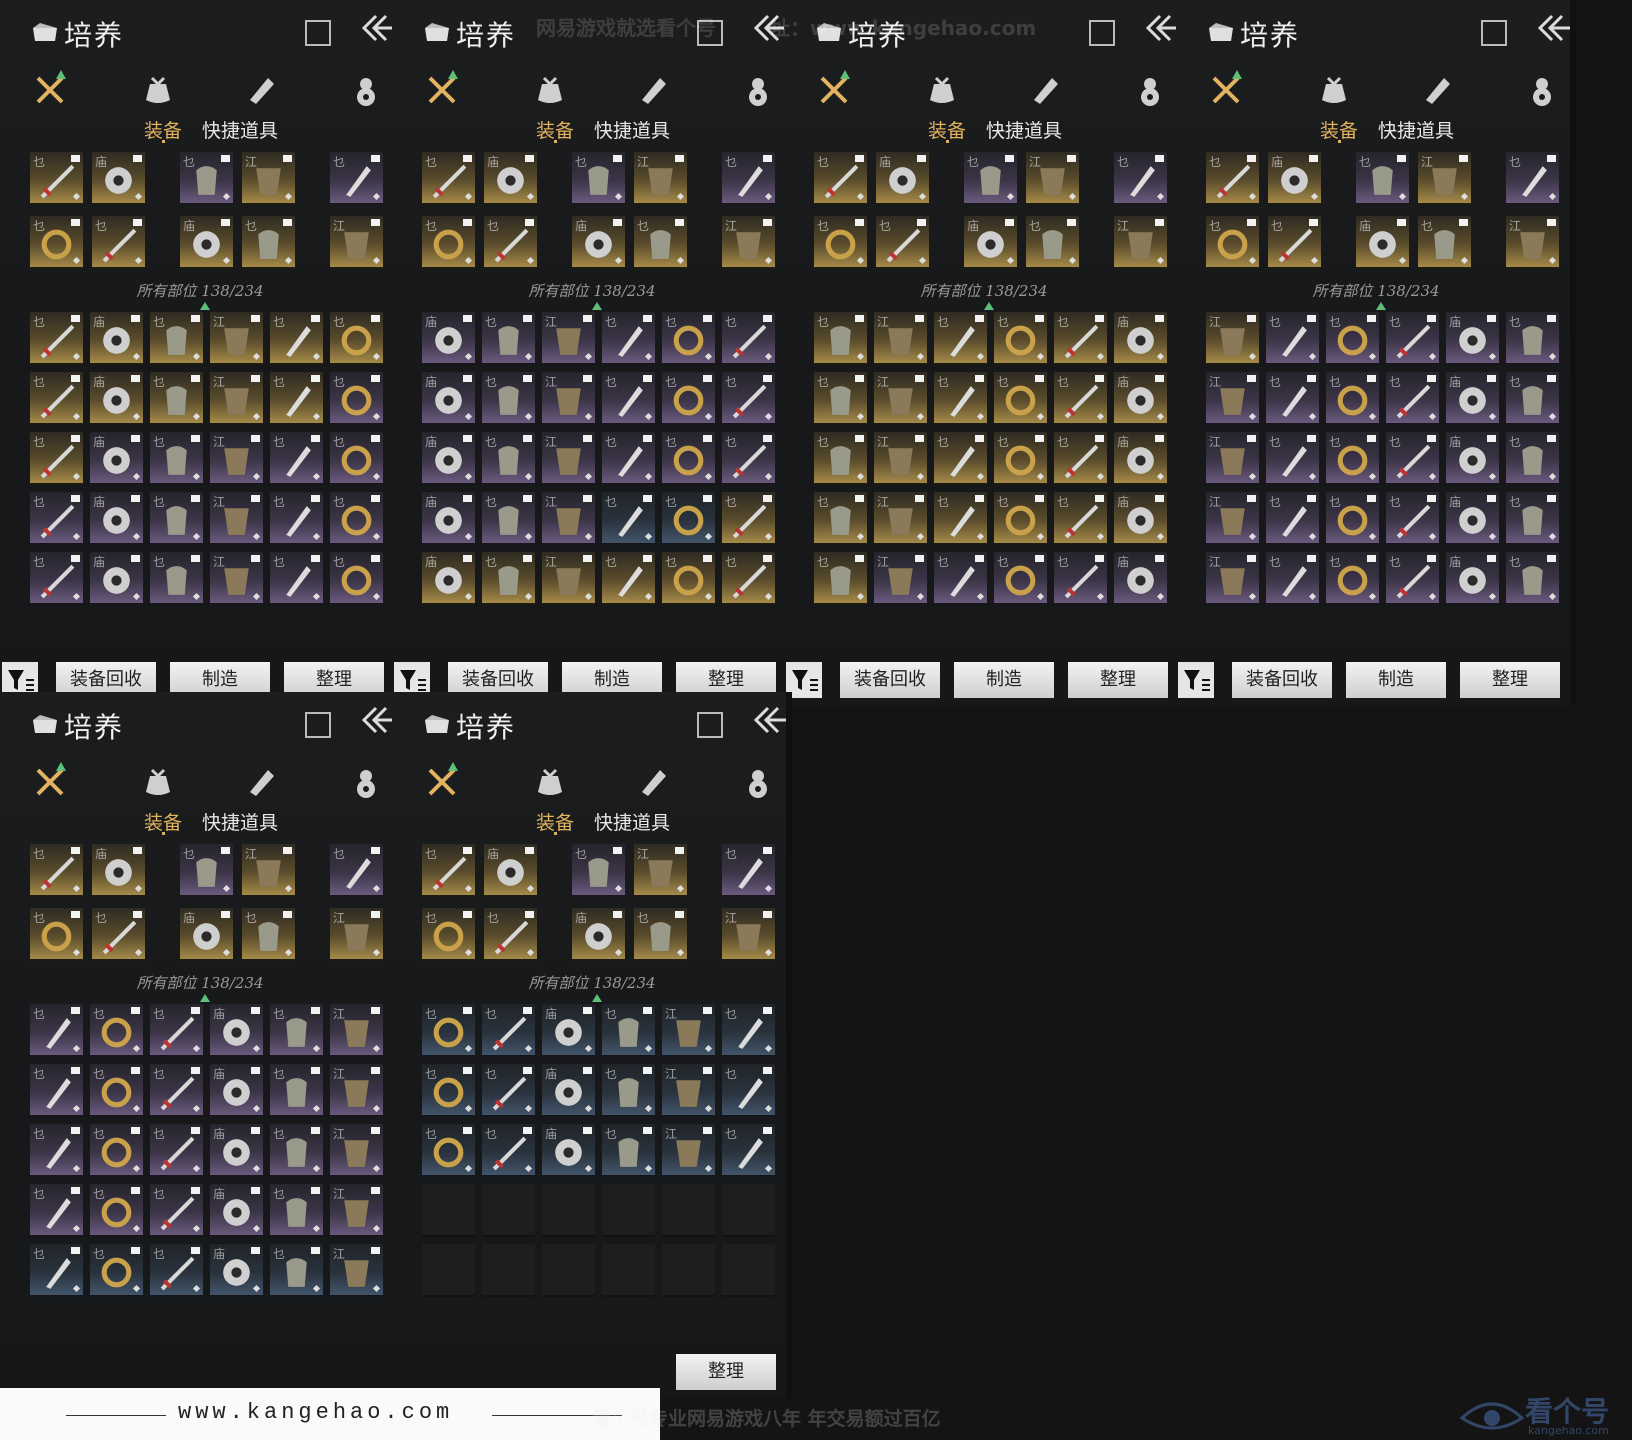  I want to click on tab-quick-items: 快捷道具, so click(632, 129).